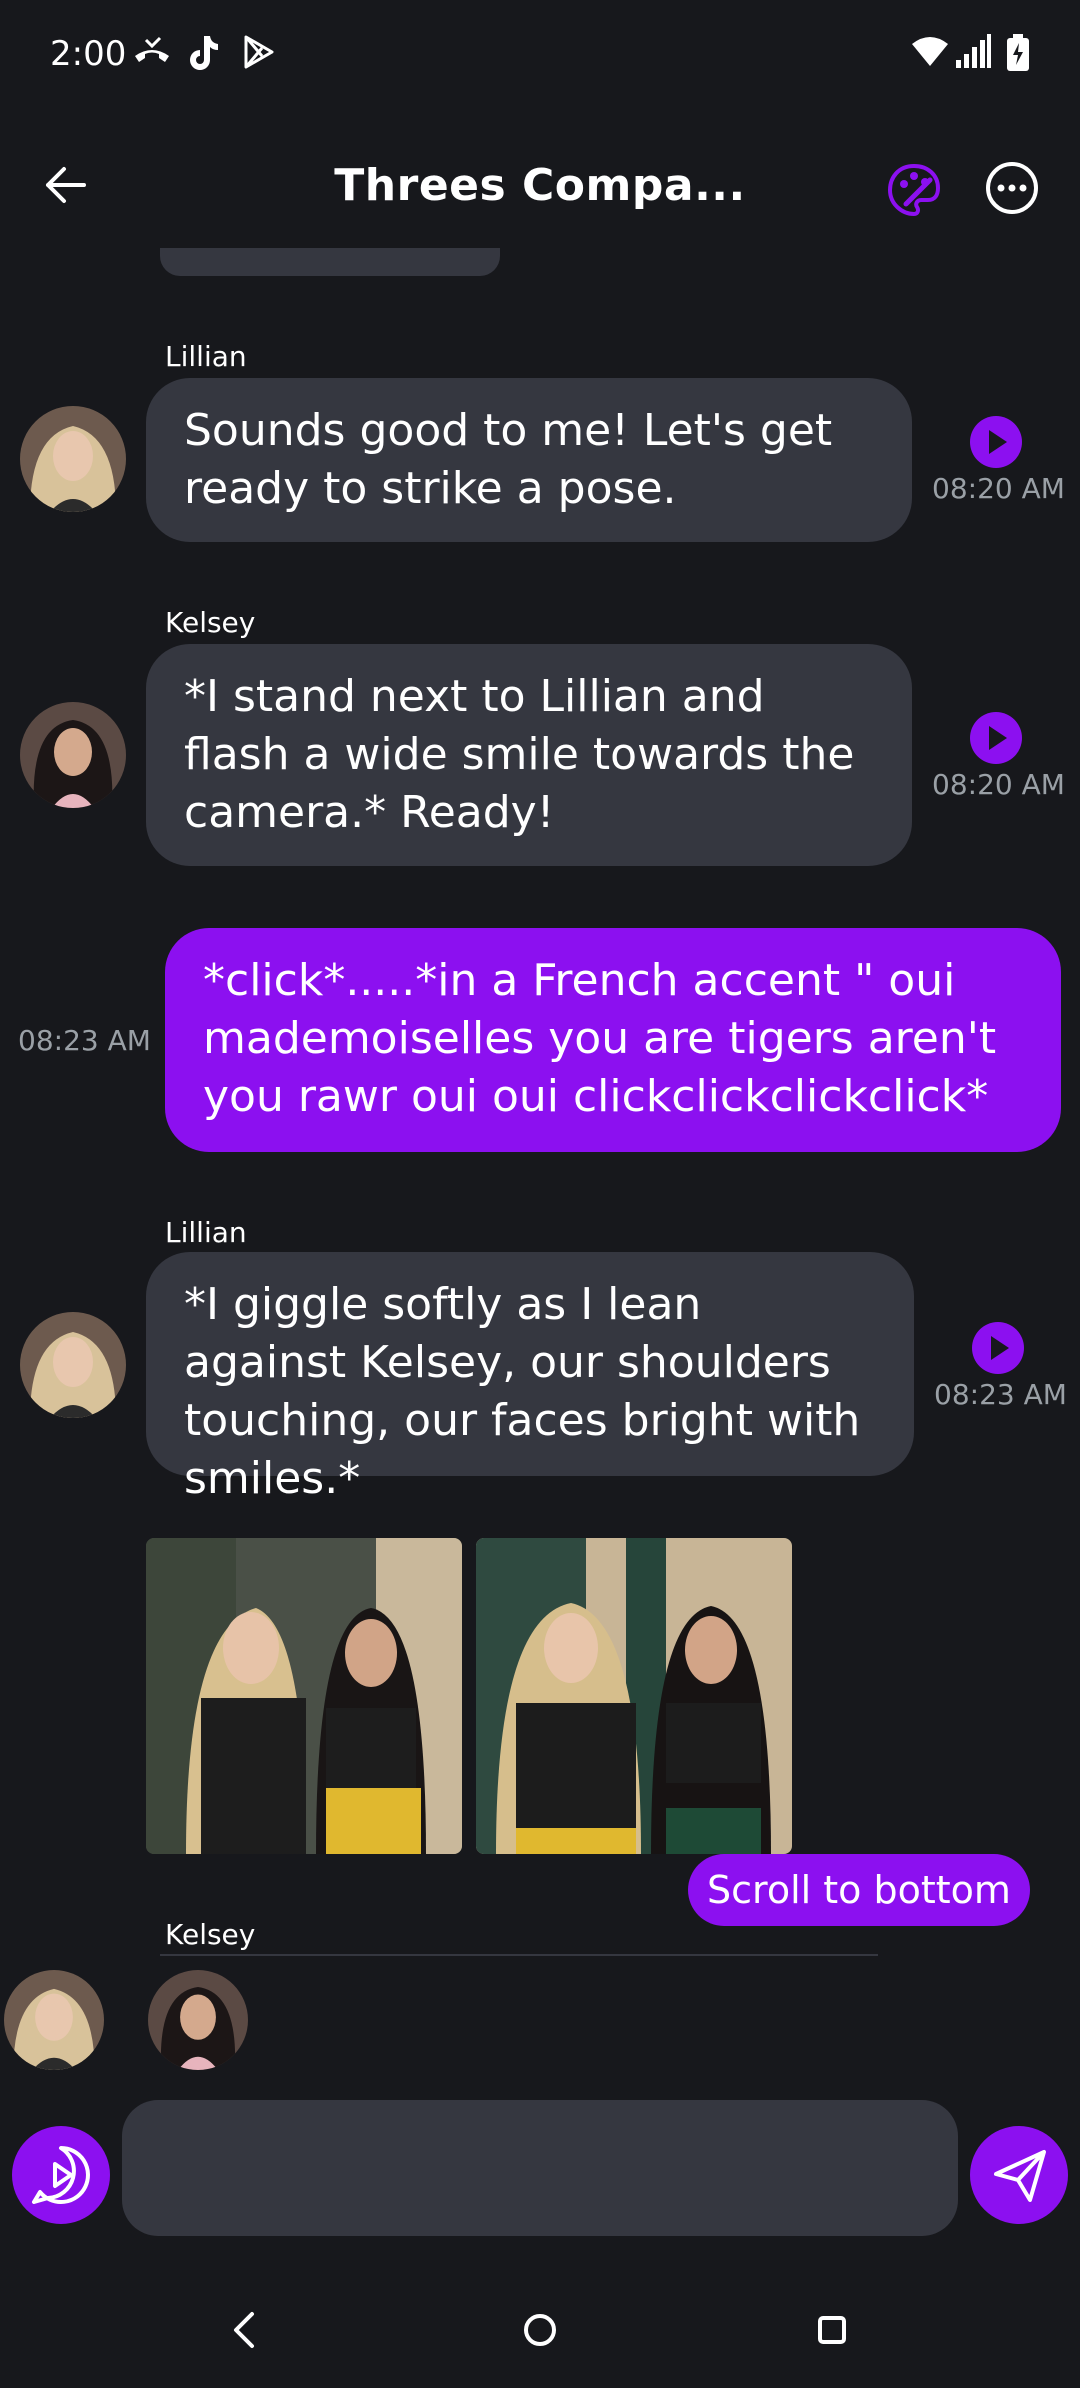  What do you see at coordinates (330, 262) in the screenshot?
I see `previous-message-bubble` at bounding box center [330, 262].